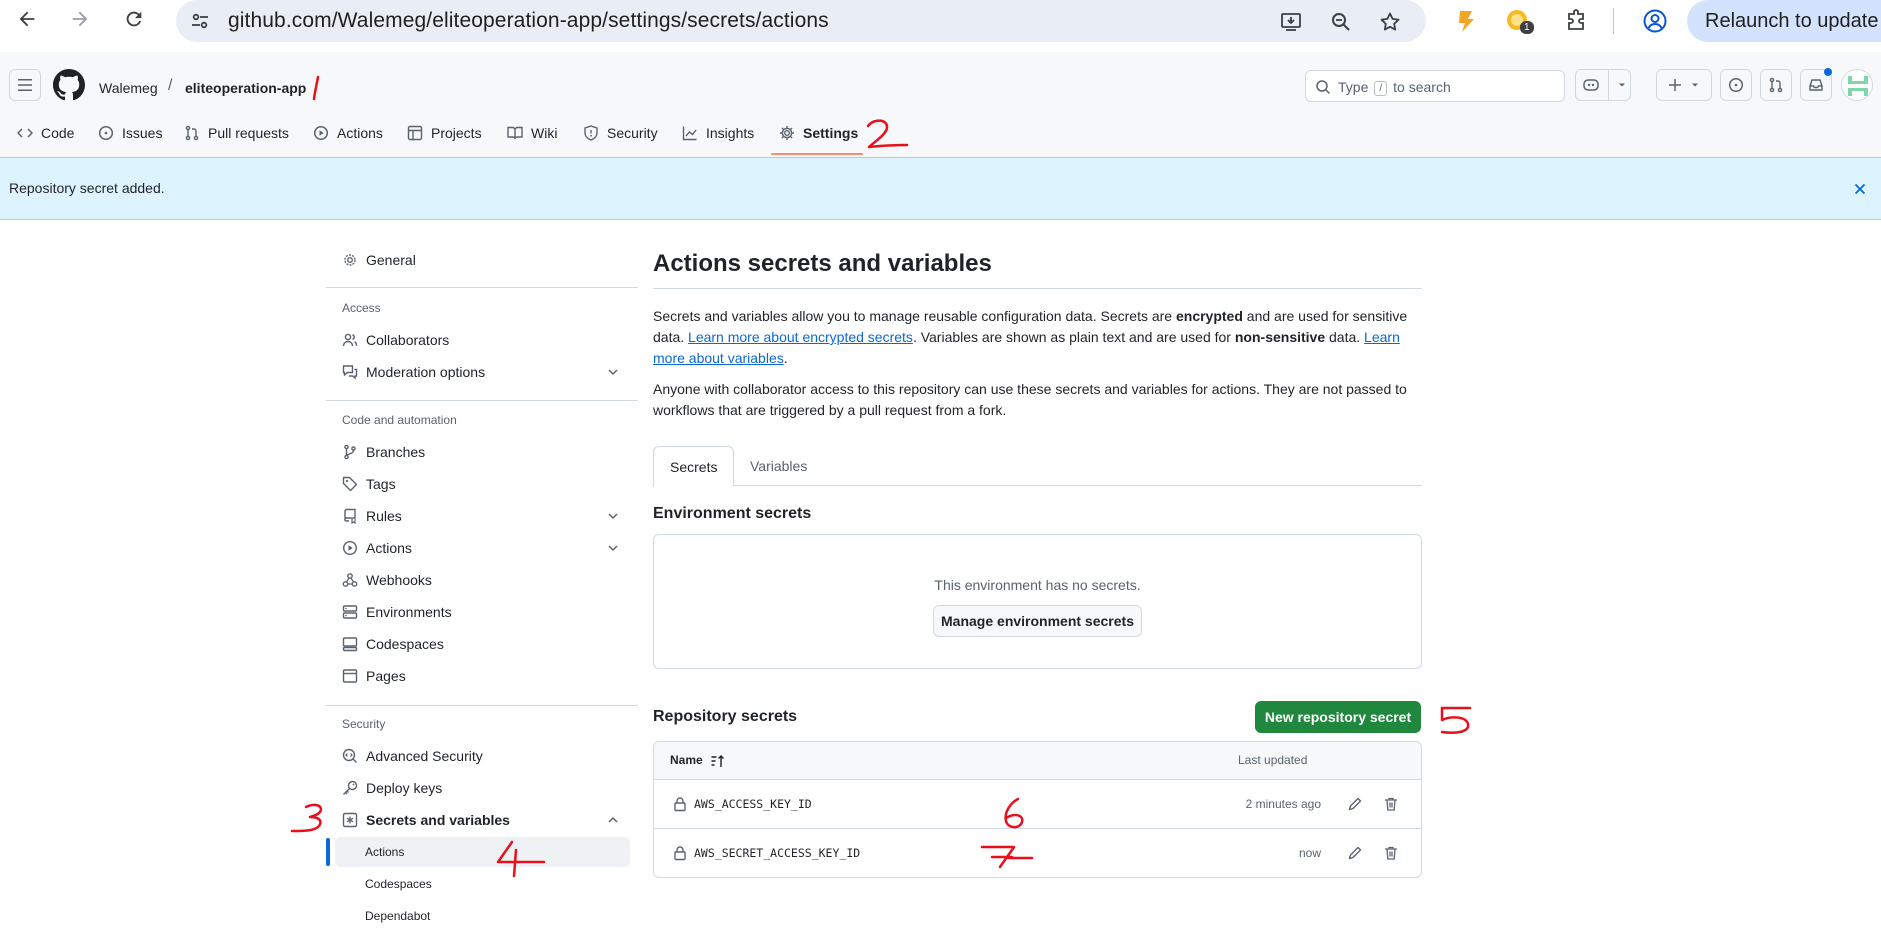 This screenshot has height=928, width=1881. Describe the element at coordinates (424, 756) in the screenshot. I see `sidebar-item-label: Advanced Security` at that location.